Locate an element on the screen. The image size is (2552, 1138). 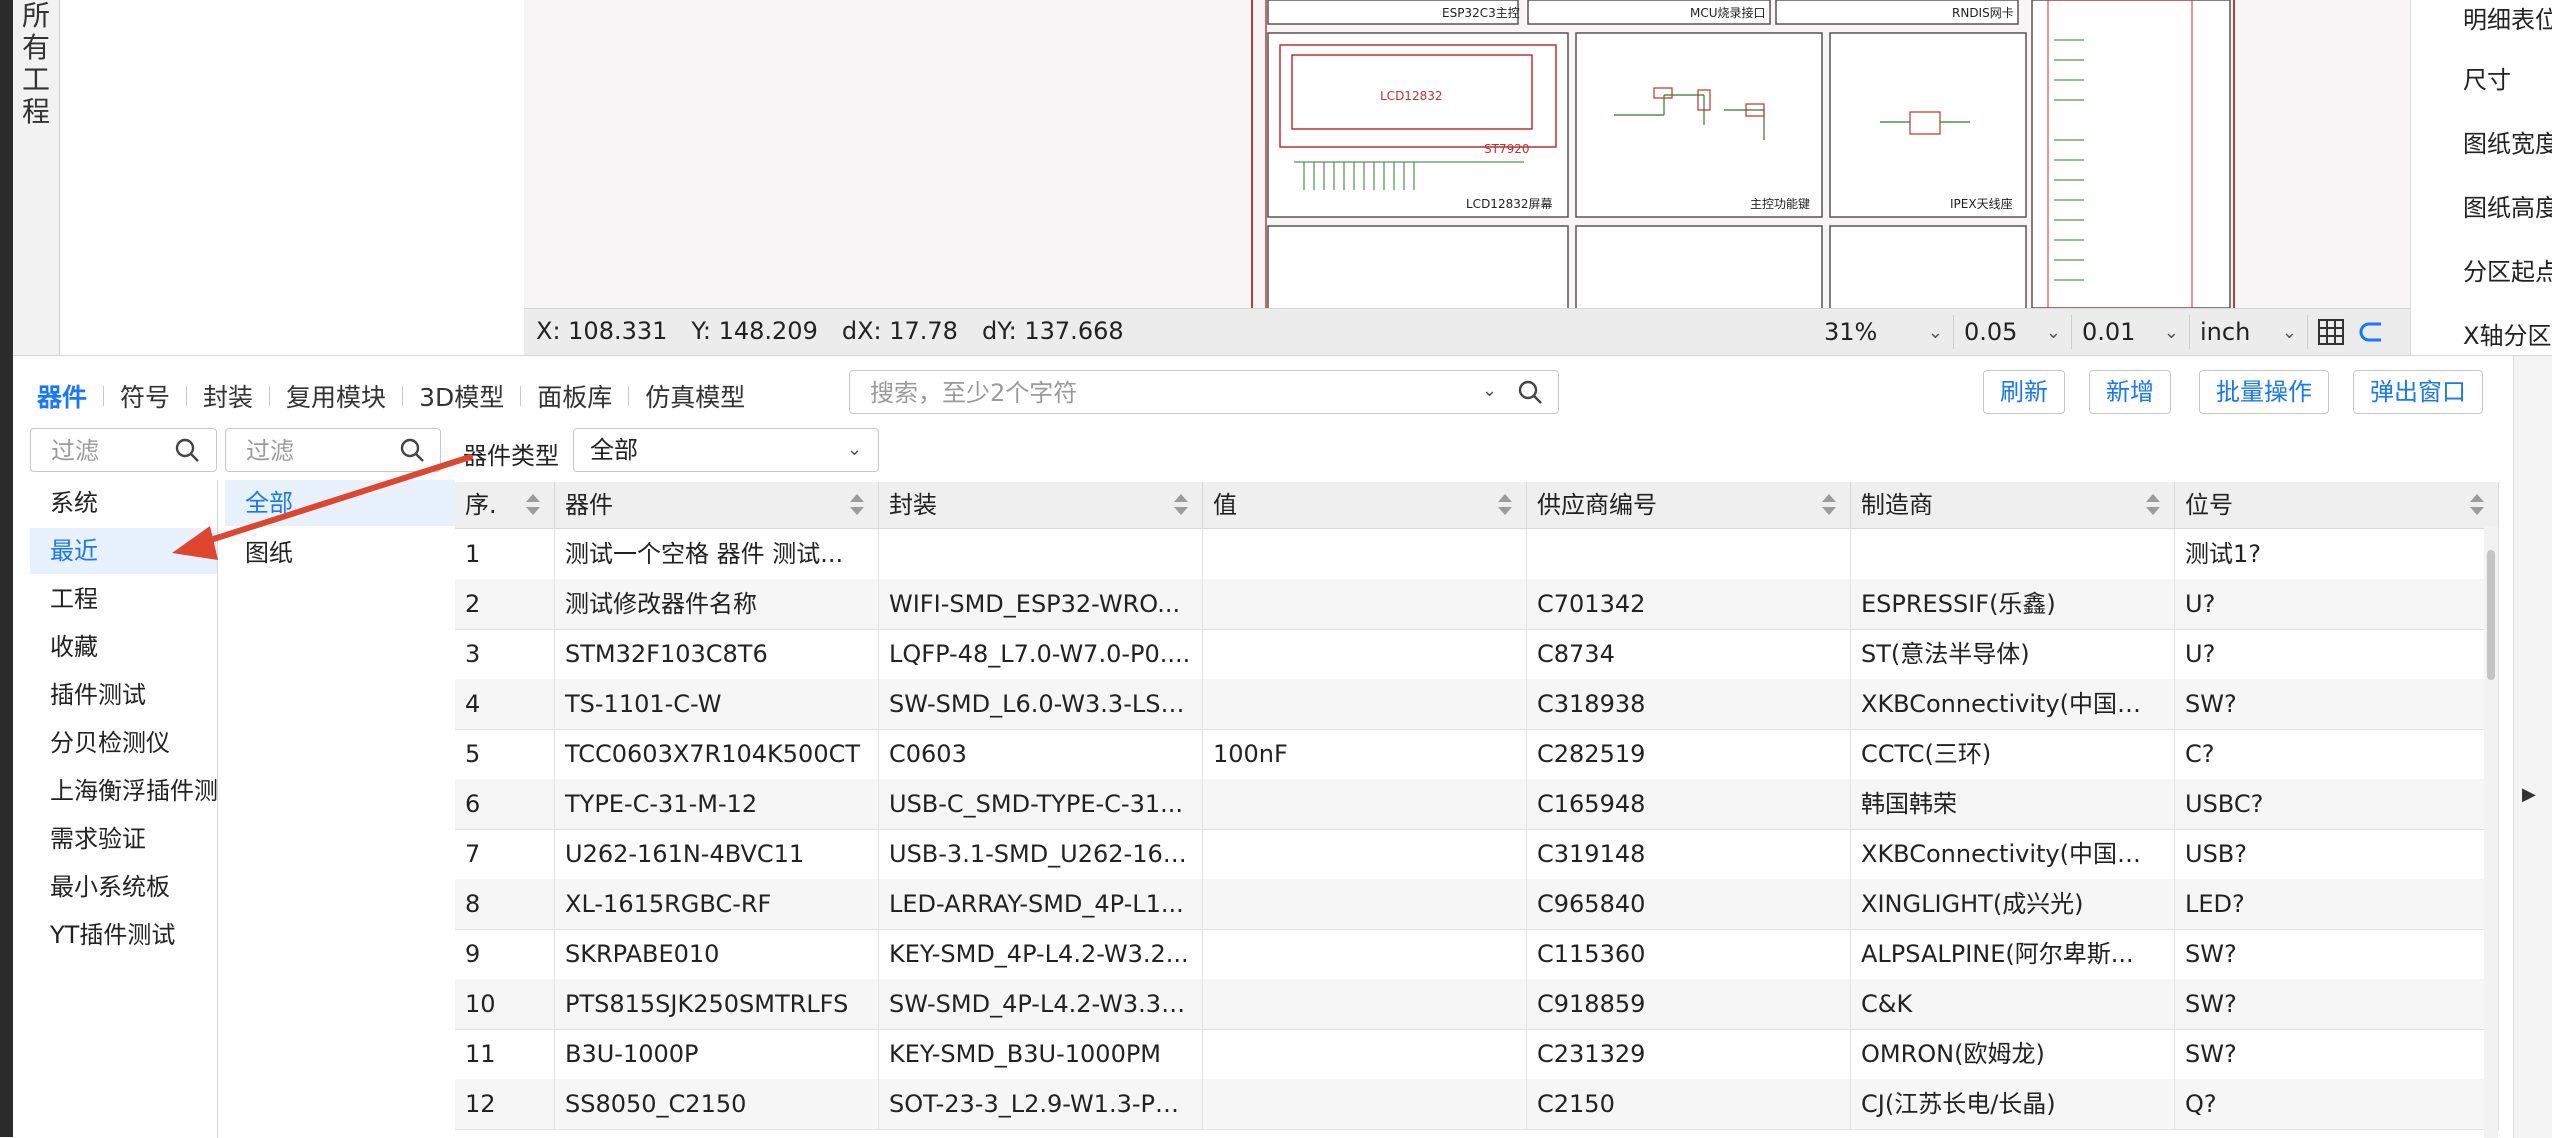
column-header: 封装 is located at coordinates (1041, 505).